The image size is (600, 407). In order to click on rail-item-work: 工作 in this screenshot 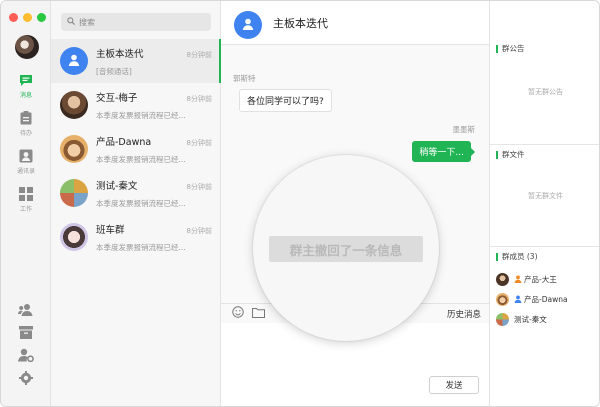, I will do `click(26, 200)`.